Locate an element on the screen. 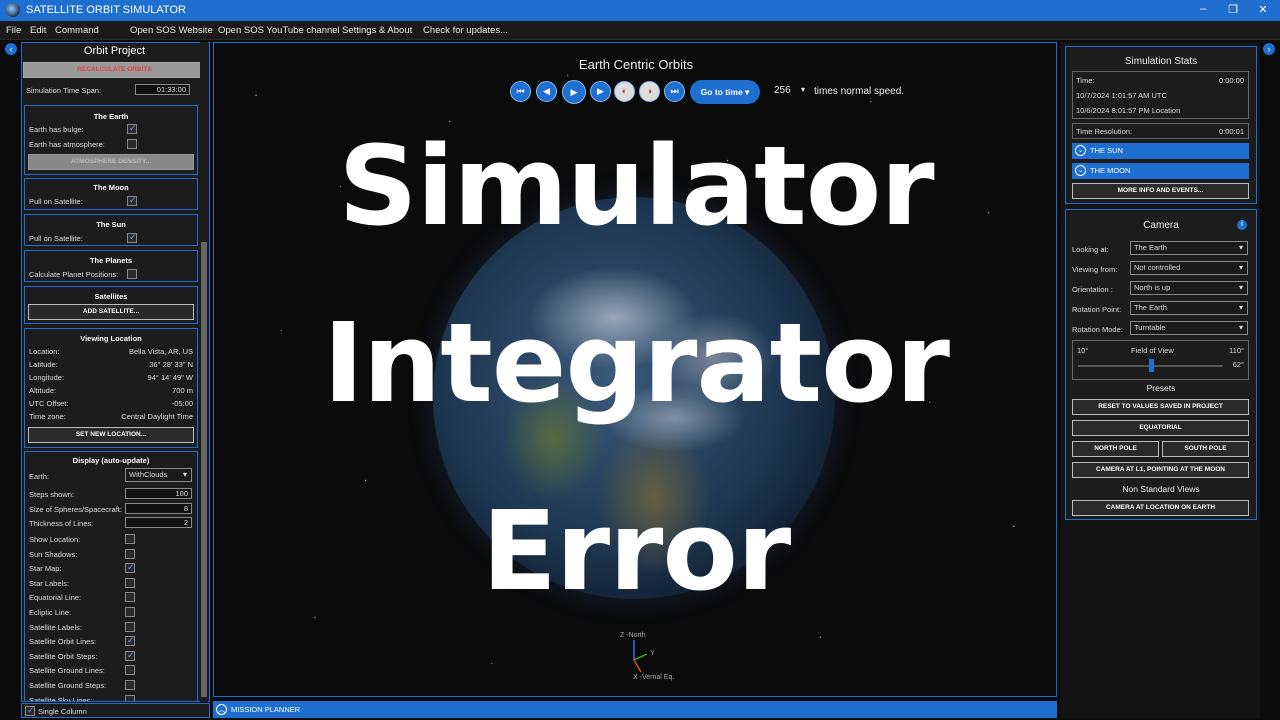 The width and height of the screenshot is (1280, 720). stats-title: Simulation Stats is located at coordinates (1161, 61).